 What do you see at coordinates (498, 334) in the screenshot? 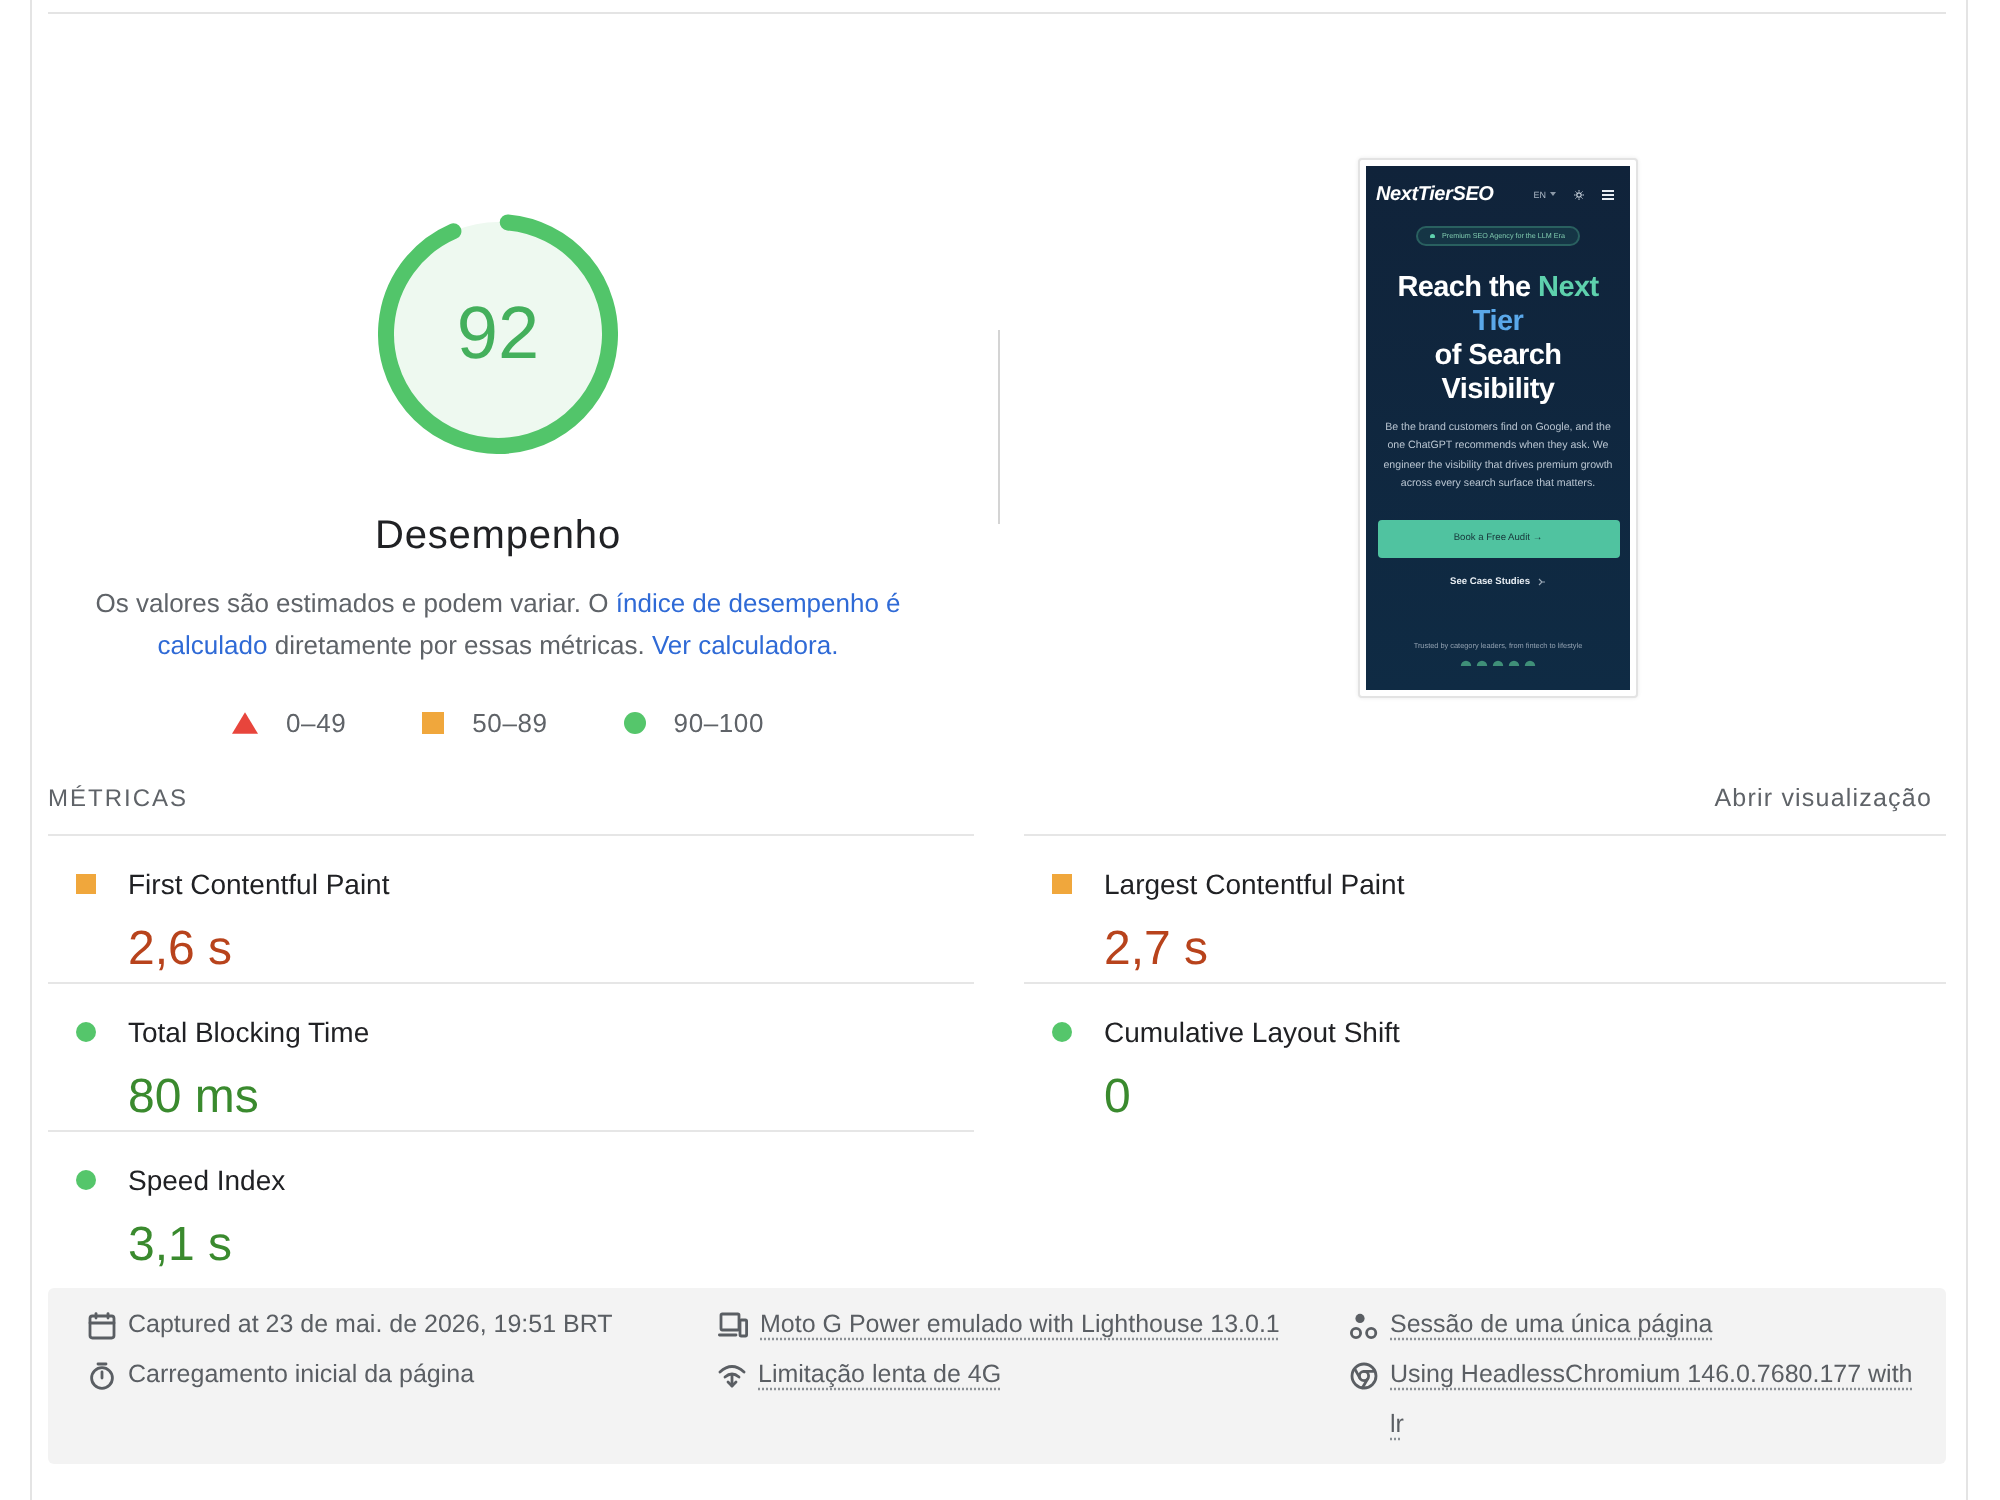
I see `score-value: 92` at bounding box center [498, 334].